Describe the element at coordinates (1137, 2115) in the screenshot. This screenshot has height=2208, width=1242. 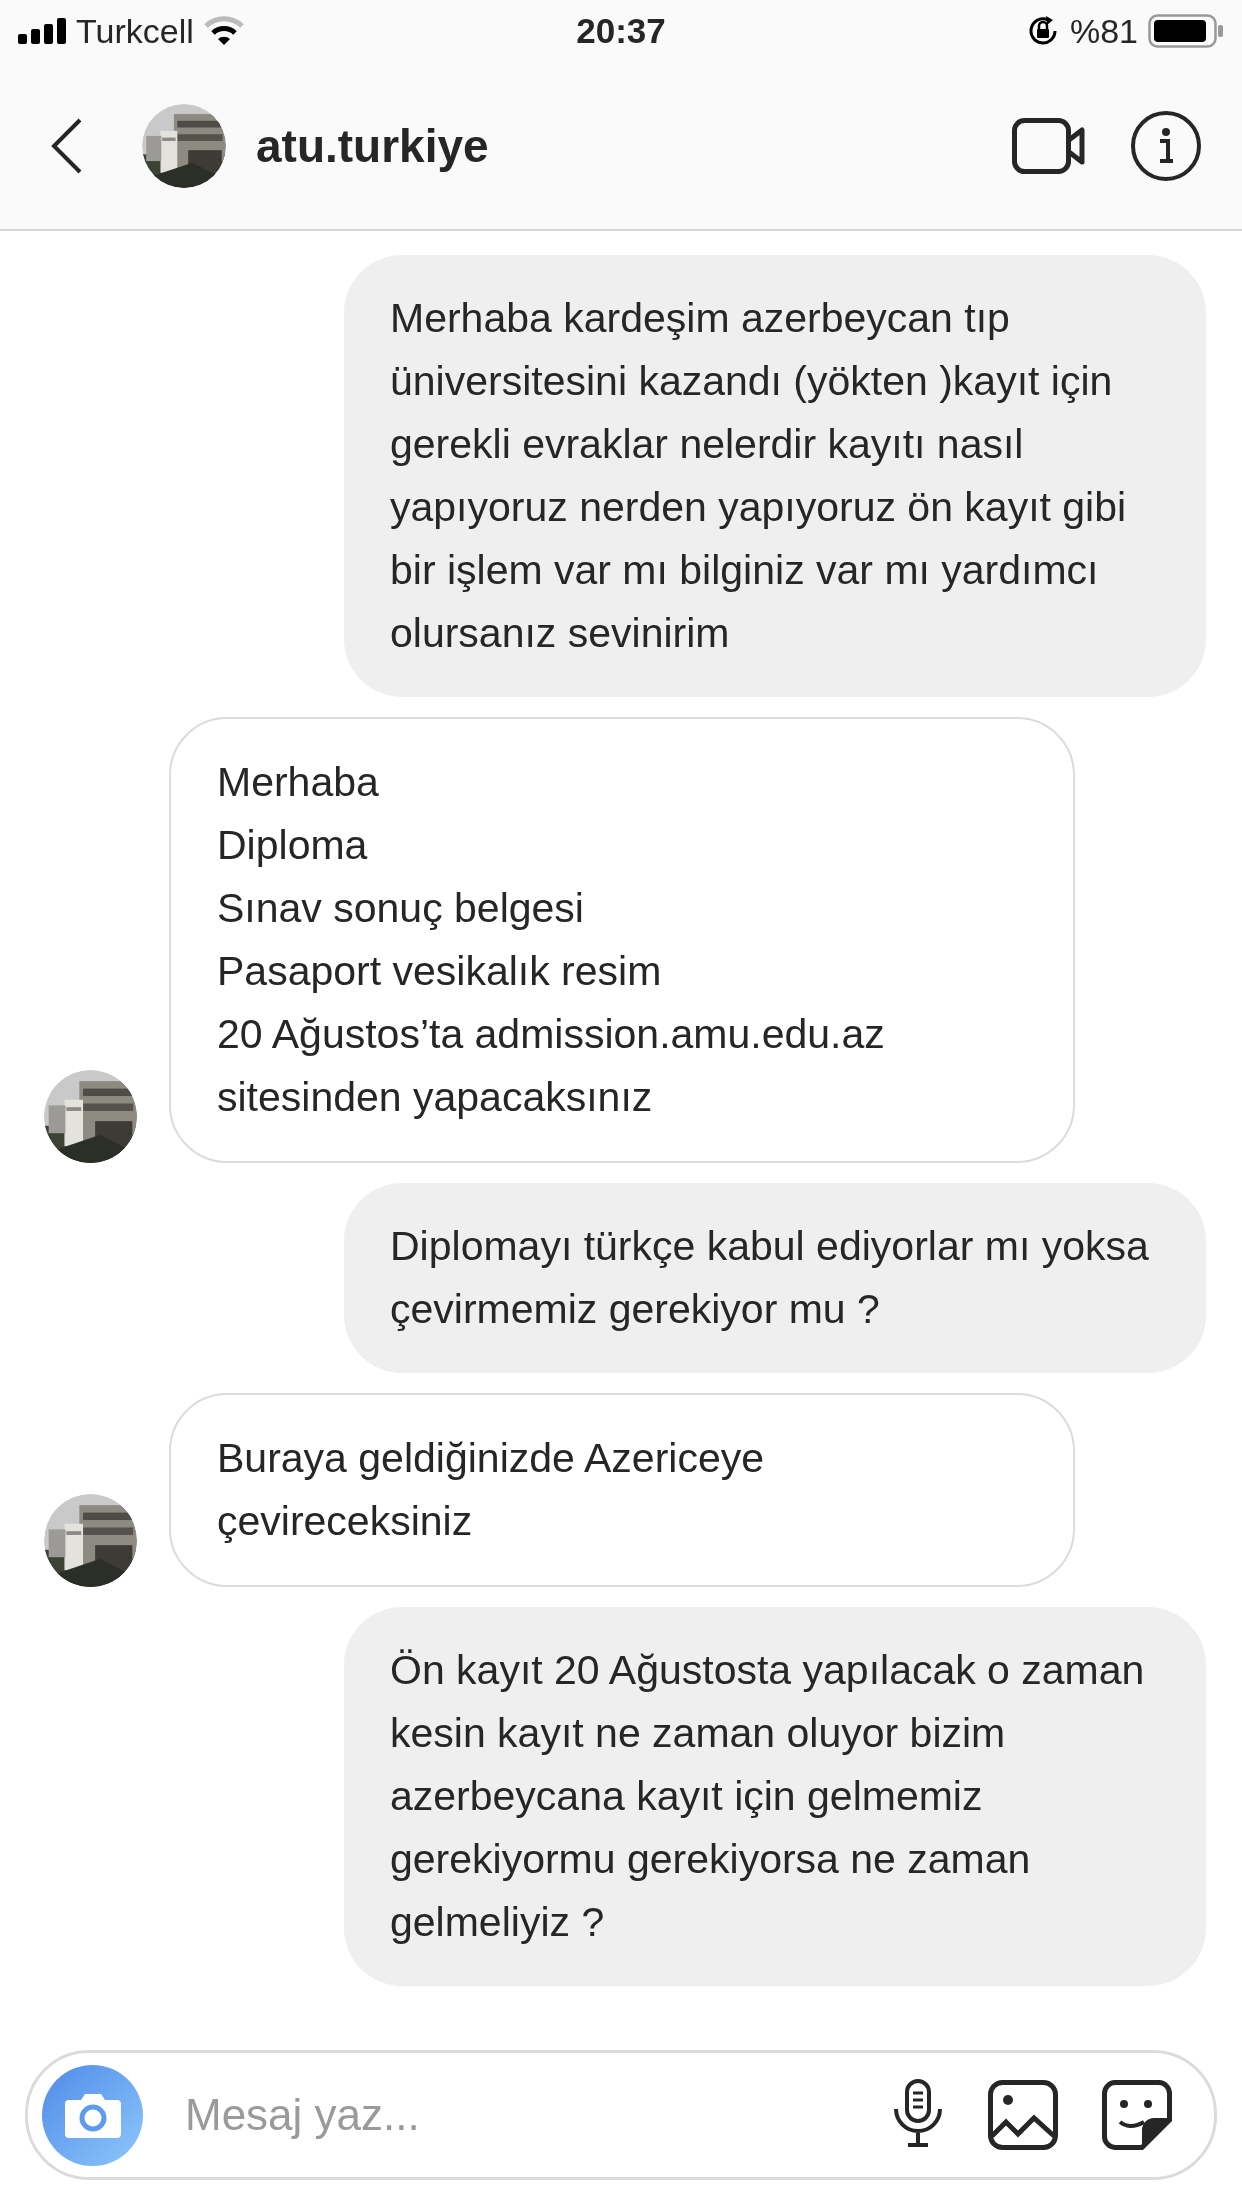
I see `sticker-icon` at that location.